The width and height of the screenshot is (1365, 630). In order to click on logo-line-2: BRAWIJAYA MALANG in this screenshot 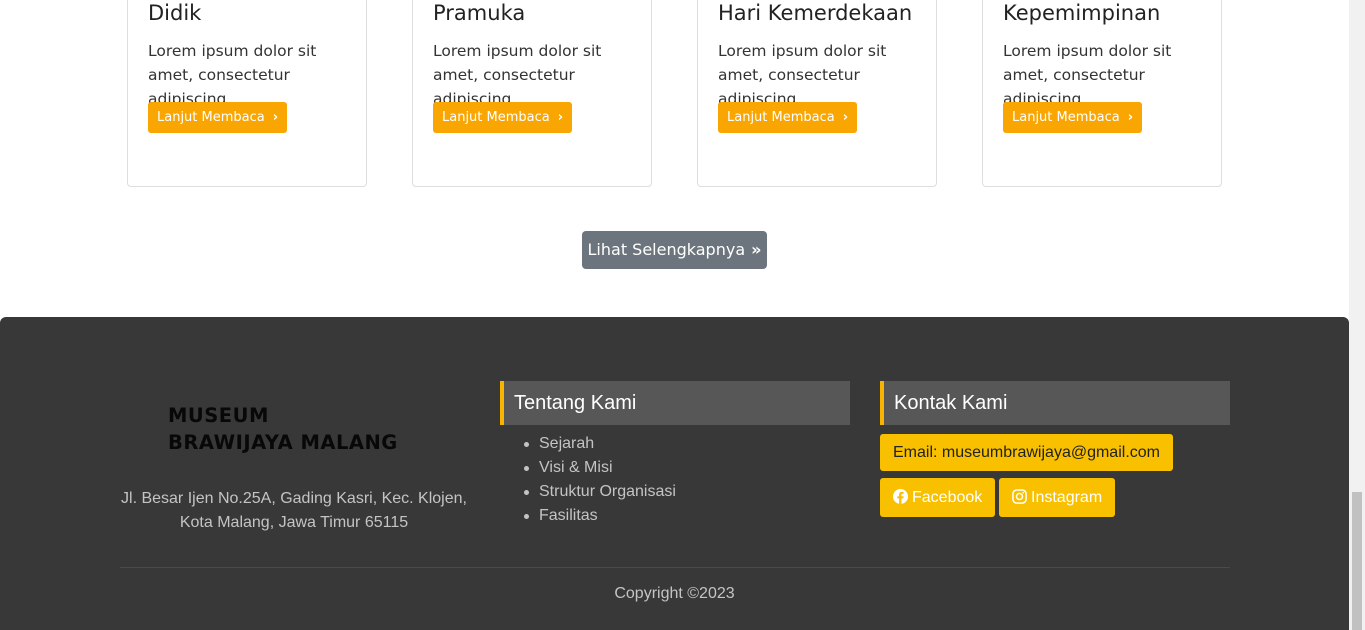, I will do `click(283, 442)`.